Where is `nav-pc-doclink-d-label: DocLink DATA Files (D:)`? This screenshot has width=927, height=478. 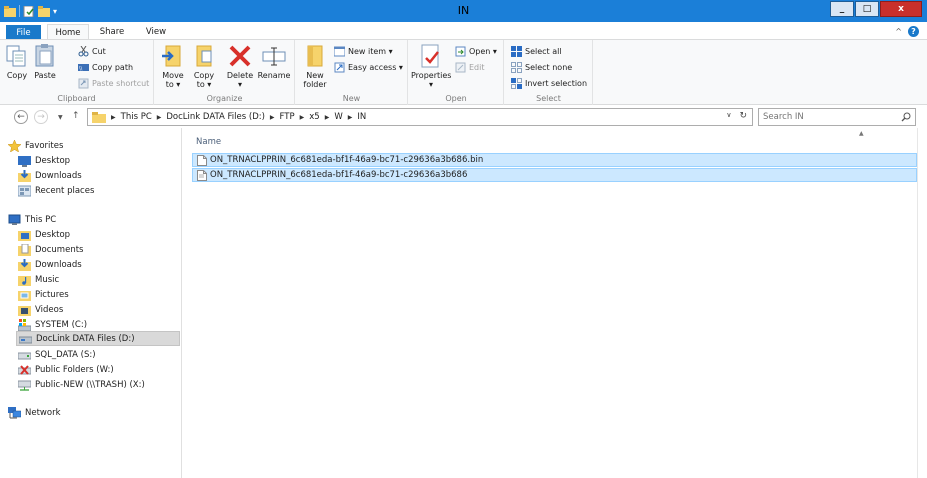
nav-pc-doclink-d-label: DocLink DATA Files (D:) is located at coordinates (85, 338).